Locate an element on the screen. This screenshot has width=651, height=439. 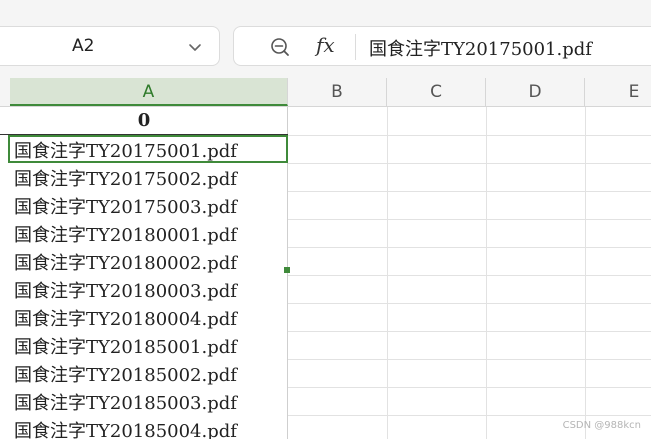
column-header-row: A B C D E is located at coordinates (325, 92).